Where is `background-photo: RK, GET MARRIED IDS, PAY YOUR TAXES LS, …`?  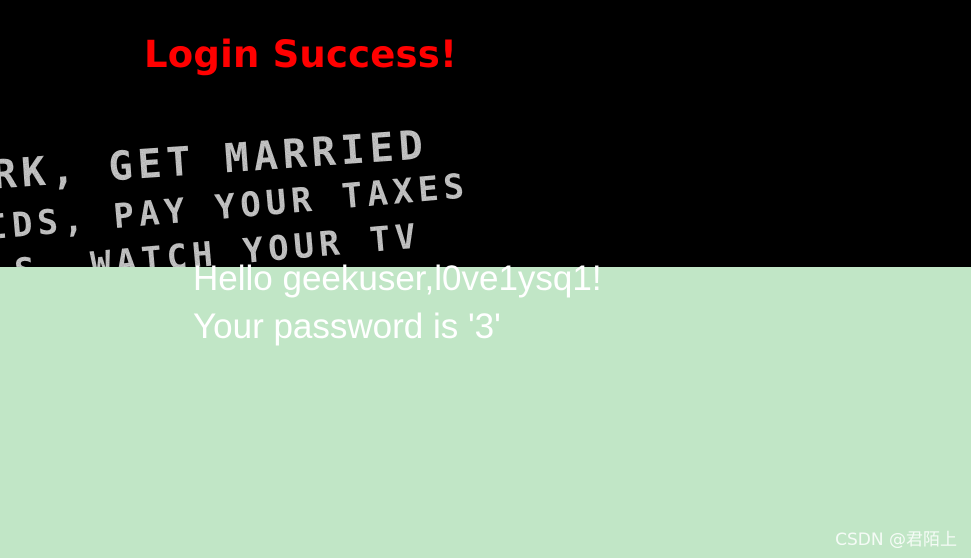
background-photo: RK, GET MARRIED IDS, PAY YOUR TAXES LS, … is located at coordinates (236, 183).